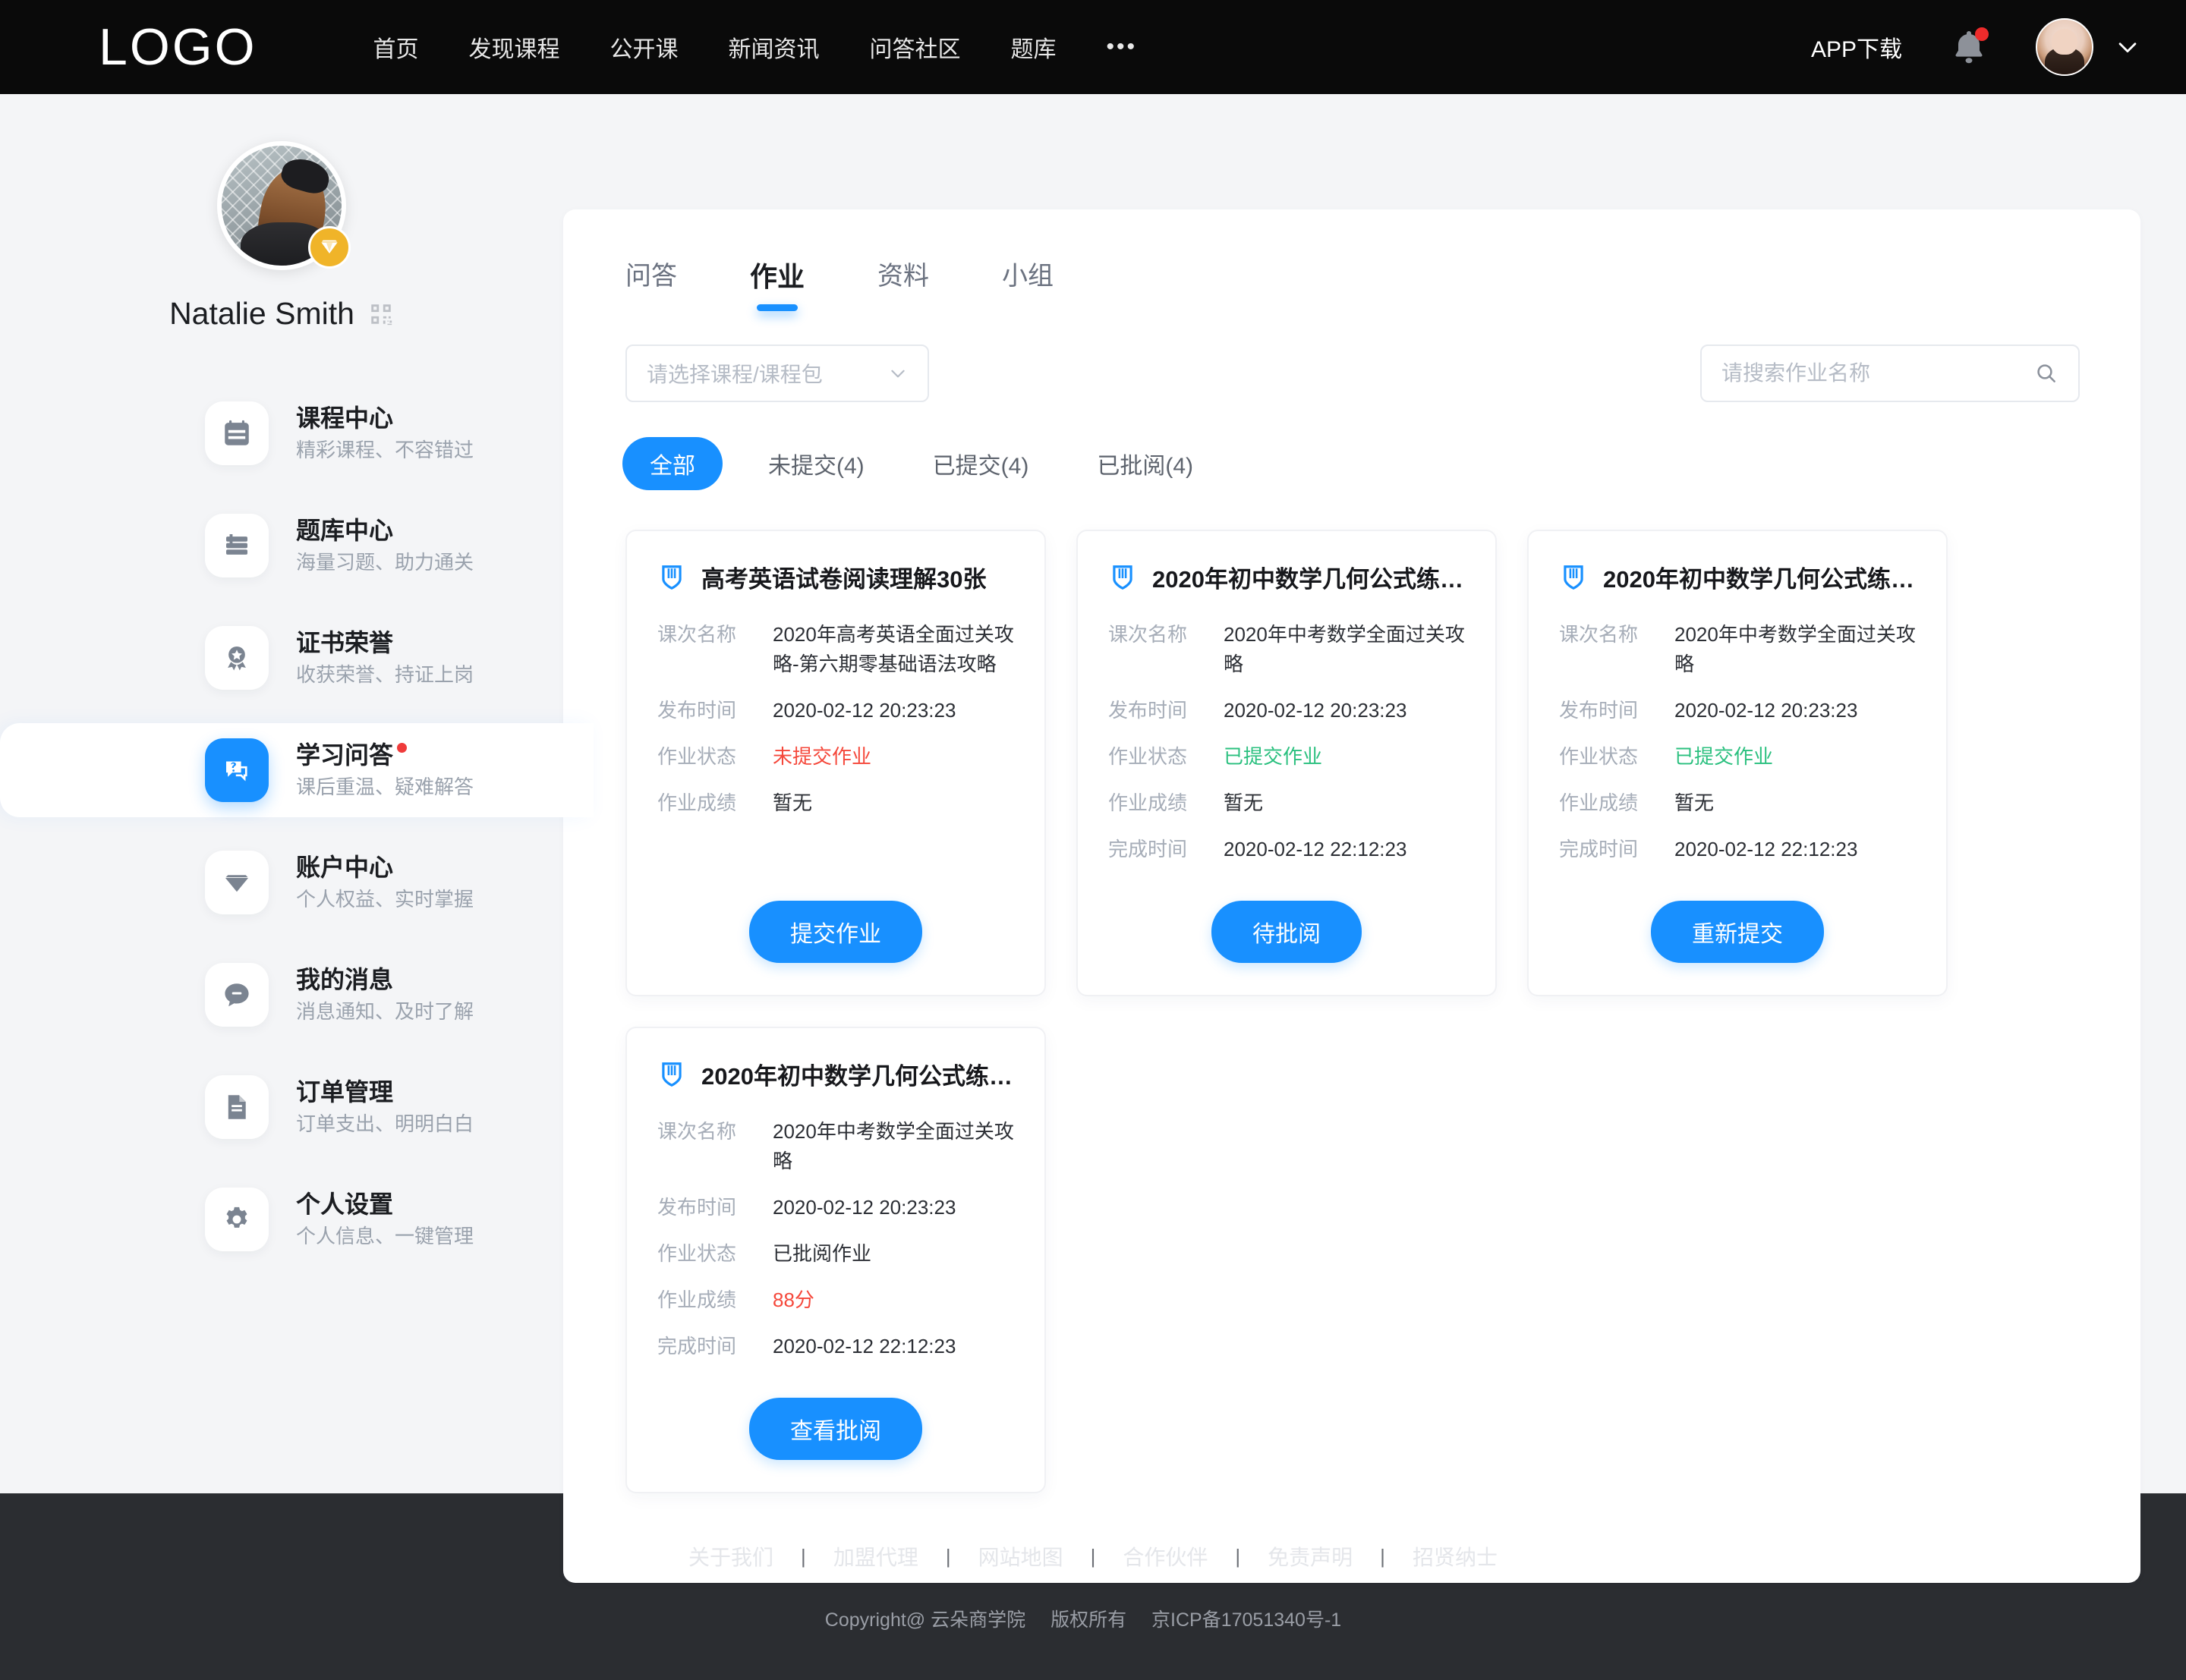 This screenshot has height=1680, width=2186. Describe the element at coordinates (385, 1012) in the screenshot. I see `sidebar-item-subtitle: 消息通知、及时了解` at that location.